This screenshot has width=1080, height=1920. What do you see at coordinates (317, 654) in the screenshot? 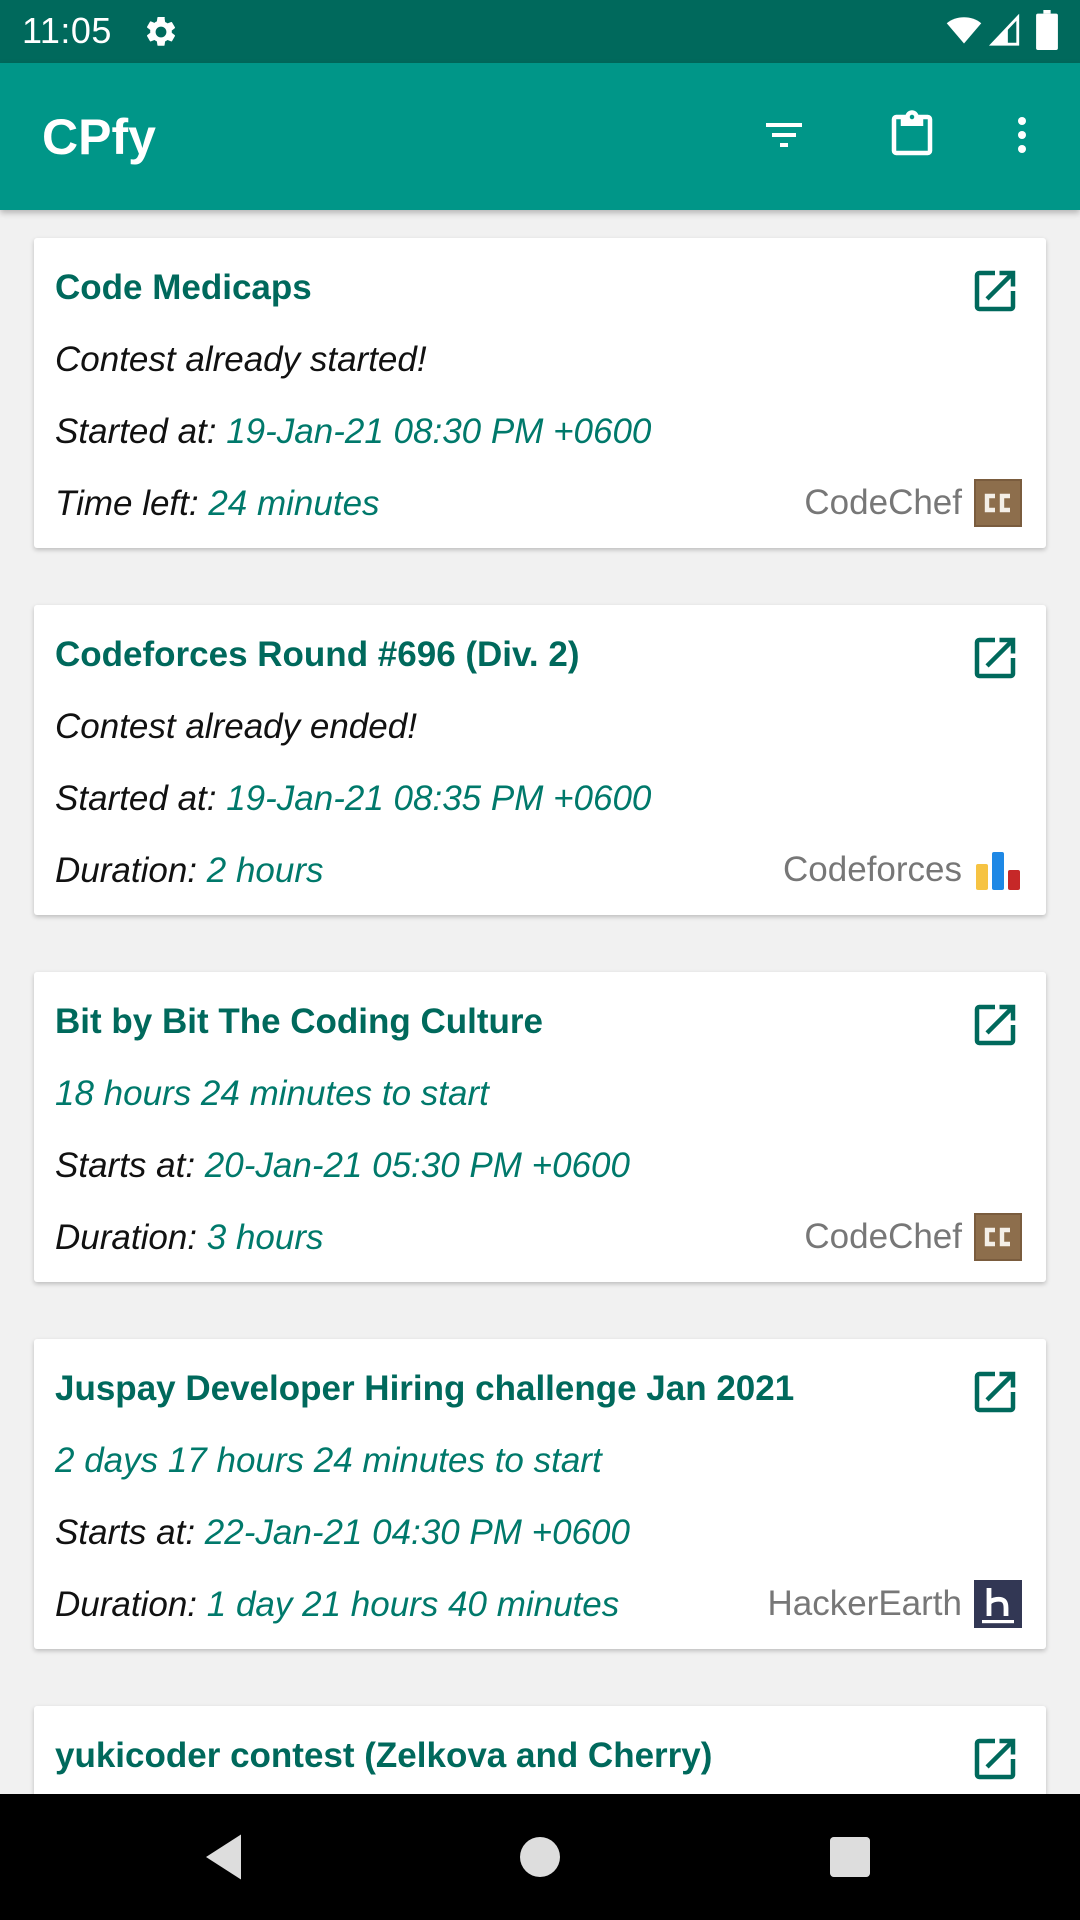
I see `contest-title: Codeforces Round #696 (Div. 2)` at bounding box center [317, 654].